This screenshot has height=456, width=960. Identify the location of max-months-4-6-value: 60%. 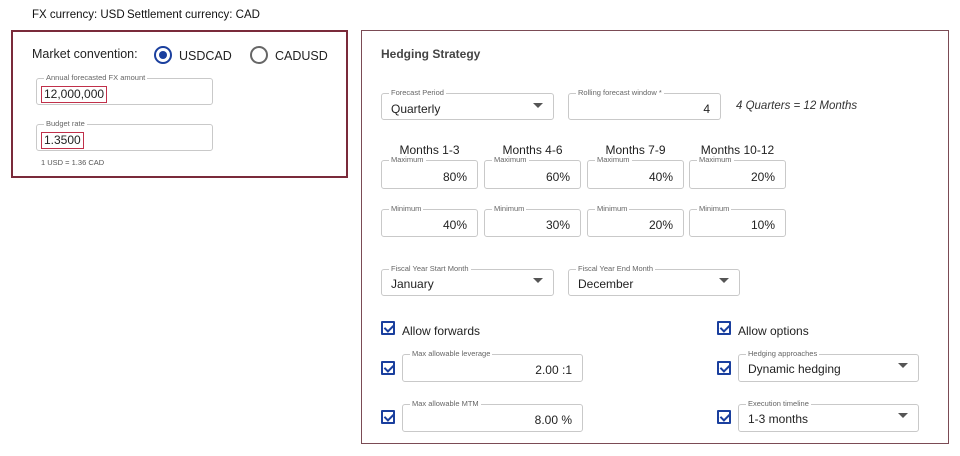
(558, 177).